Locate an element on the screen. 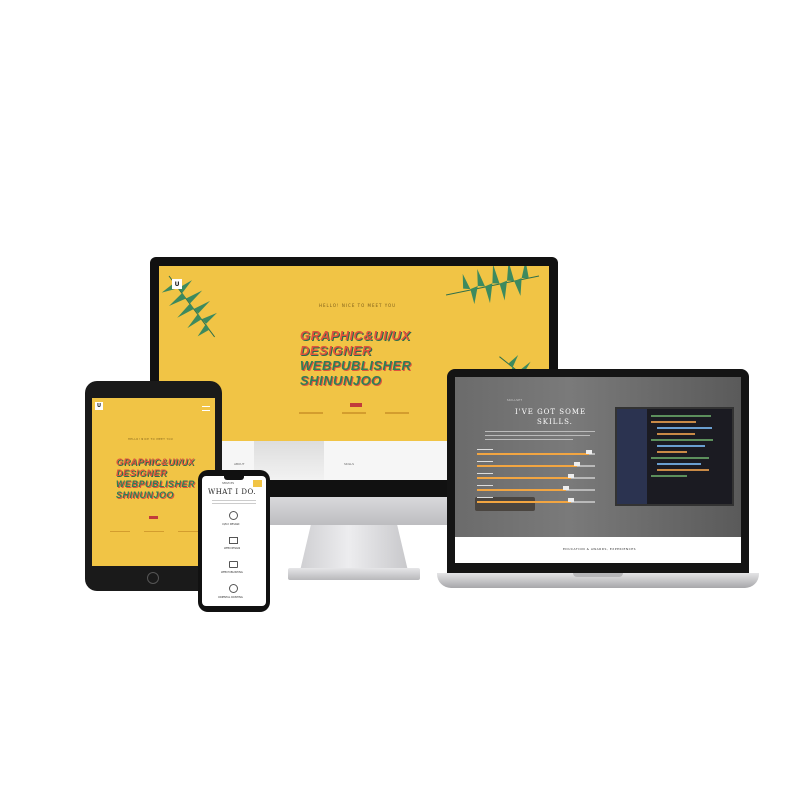 The height and width of the screenshot is (800, 800). skill-bars is located at coordinates (536, 479).